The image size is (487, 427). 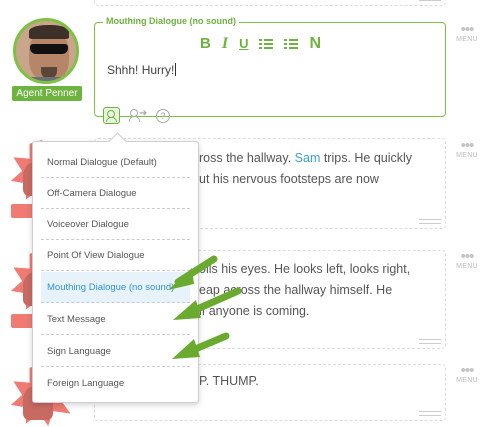 I want to click on bullet-list-icon, so click(x=266, y=44).